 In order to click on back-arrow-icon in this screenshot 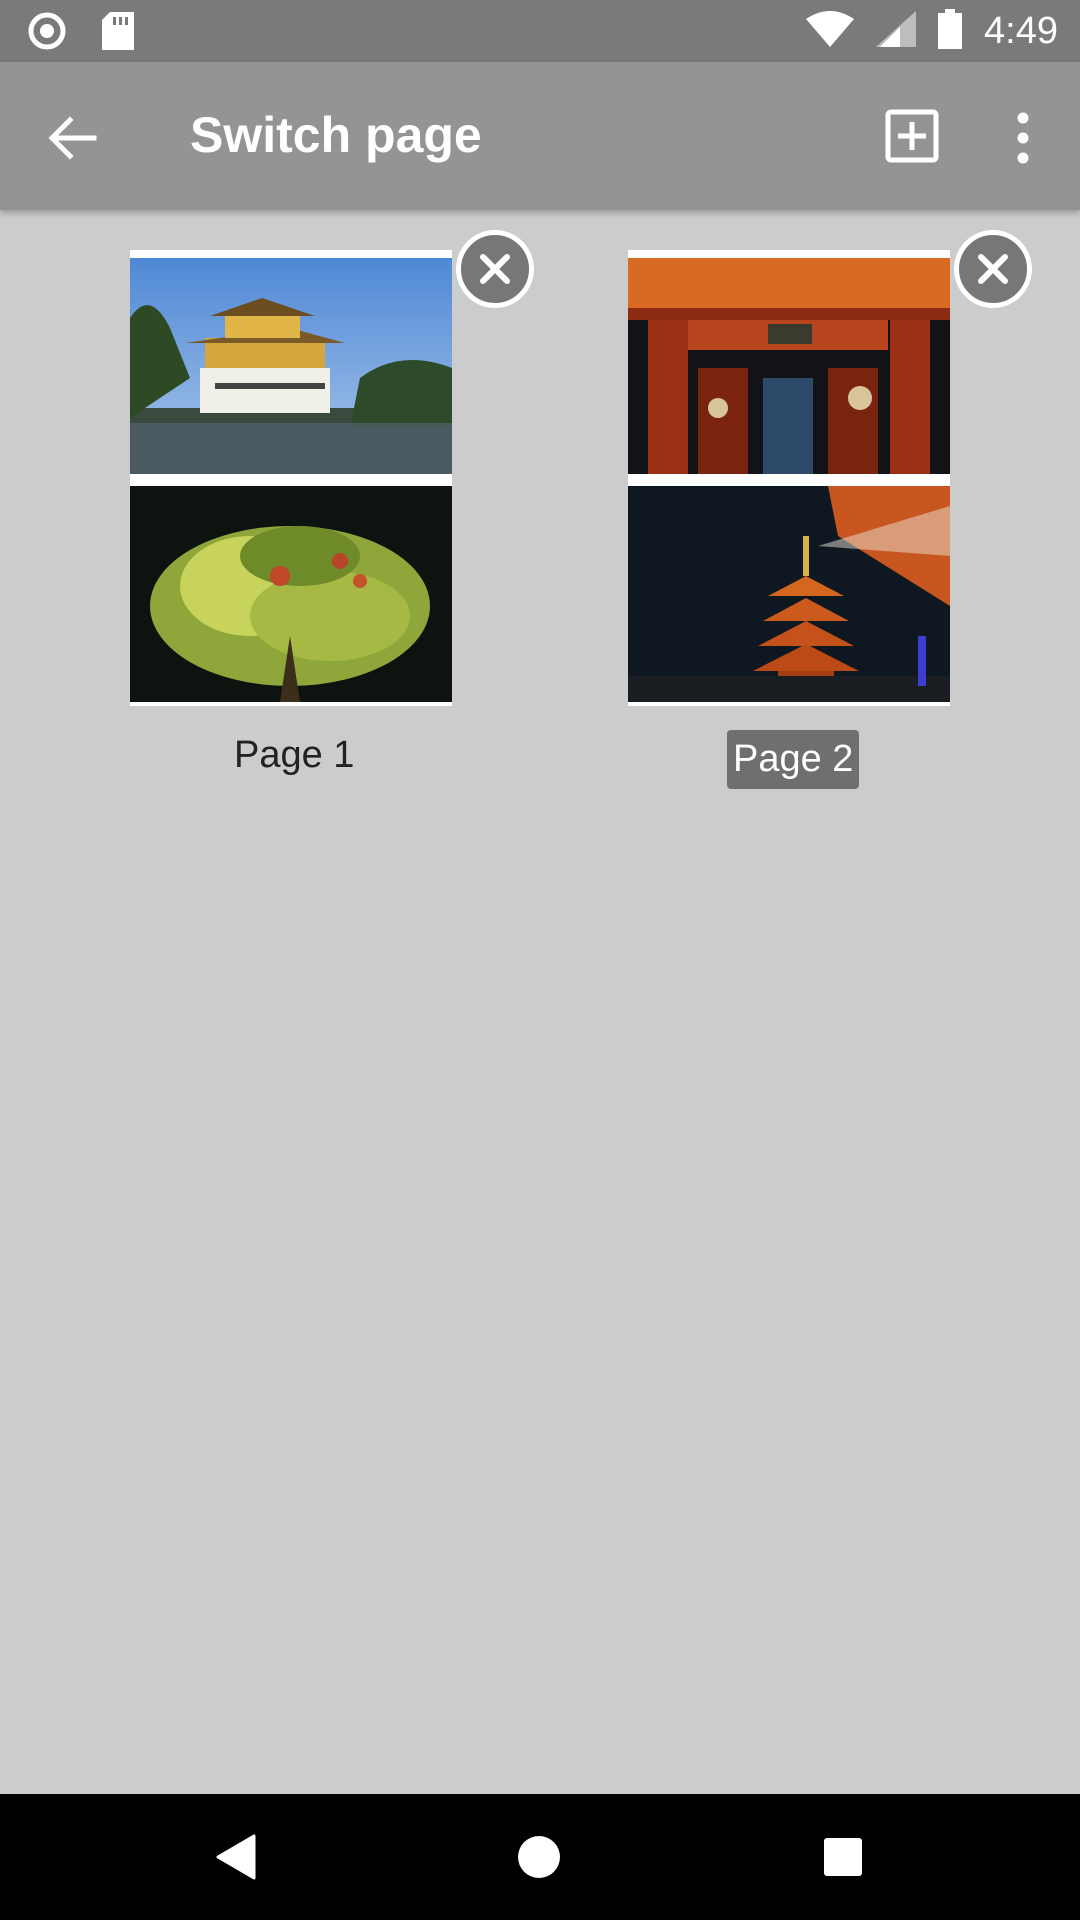, I will do `click(72, 138)`.